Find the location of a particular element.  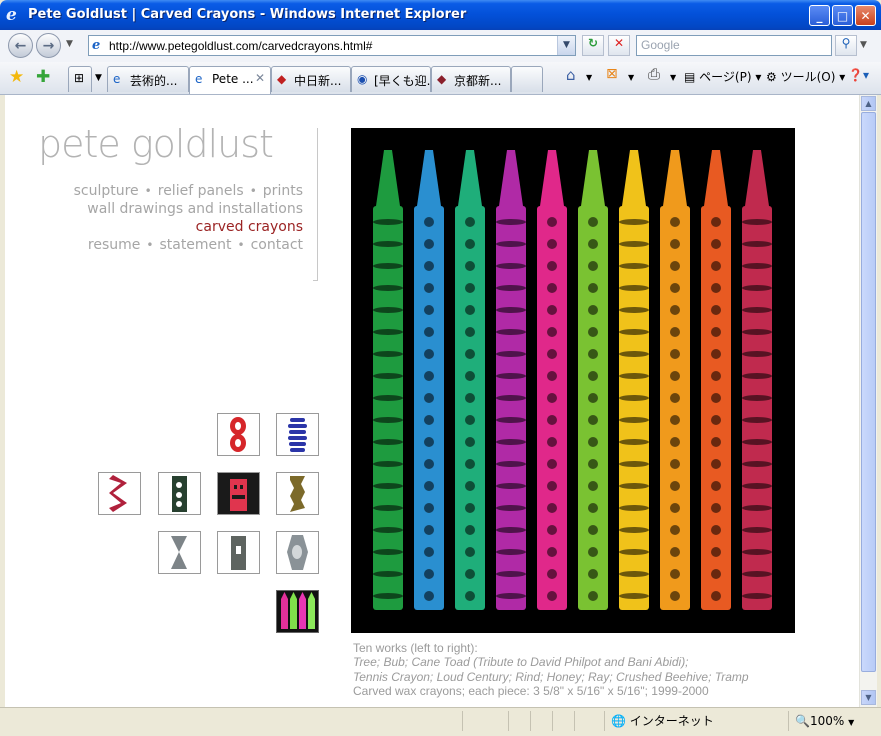

nav-relief-panels: relief panels is located at coordinates (201, 191).